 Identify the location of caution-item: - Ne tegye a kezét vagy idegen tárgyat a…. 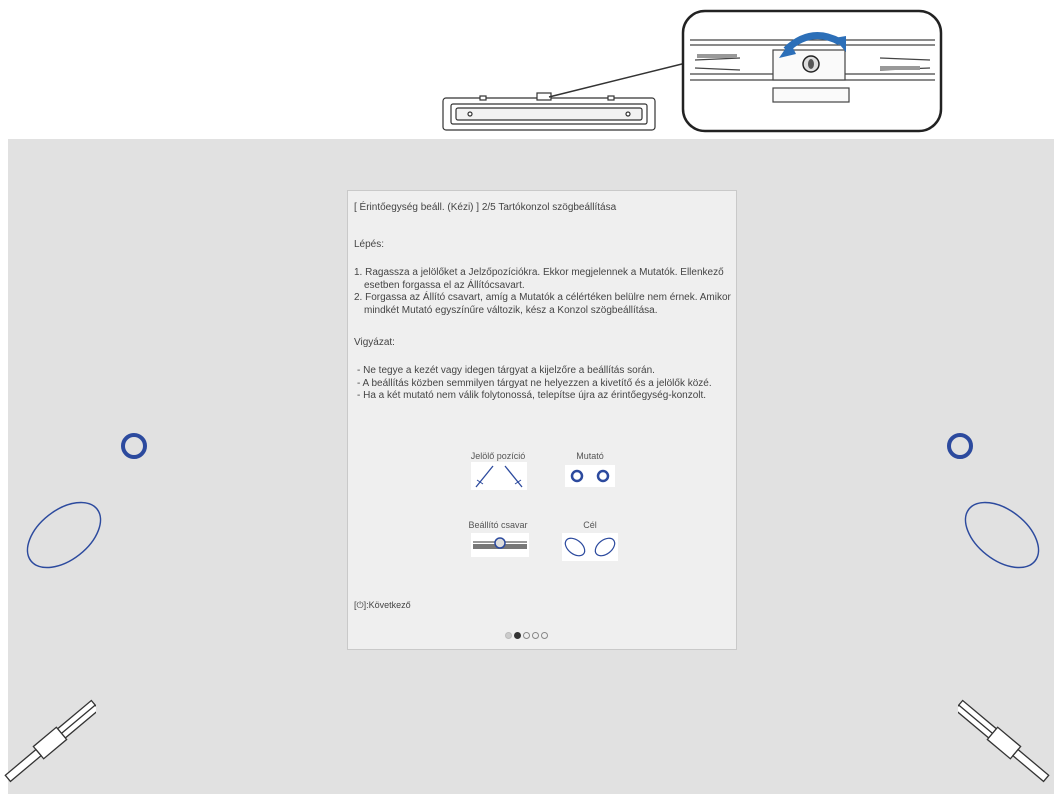
(506, 370).